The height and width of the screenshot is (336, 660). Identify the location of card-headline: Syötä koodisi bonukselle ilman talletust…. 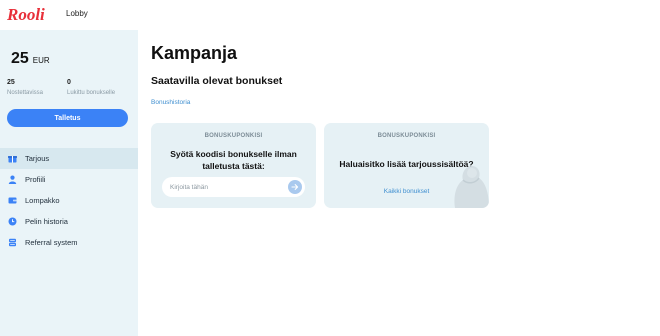
(233, 160).